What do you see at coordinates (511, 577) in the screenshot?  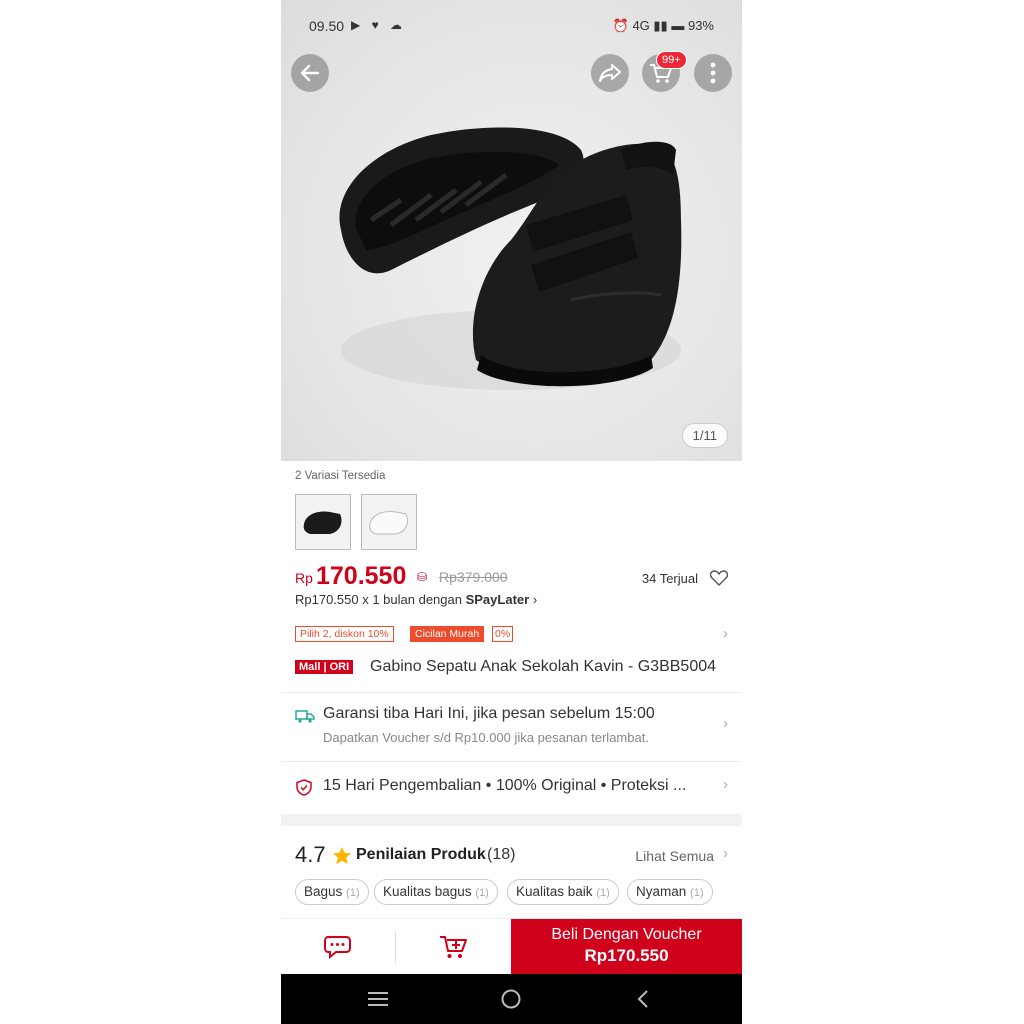 I see `price-row: Rp 170.550 ⛁ Rp379.000 34 Terjual` at bounding box center [511, 577].